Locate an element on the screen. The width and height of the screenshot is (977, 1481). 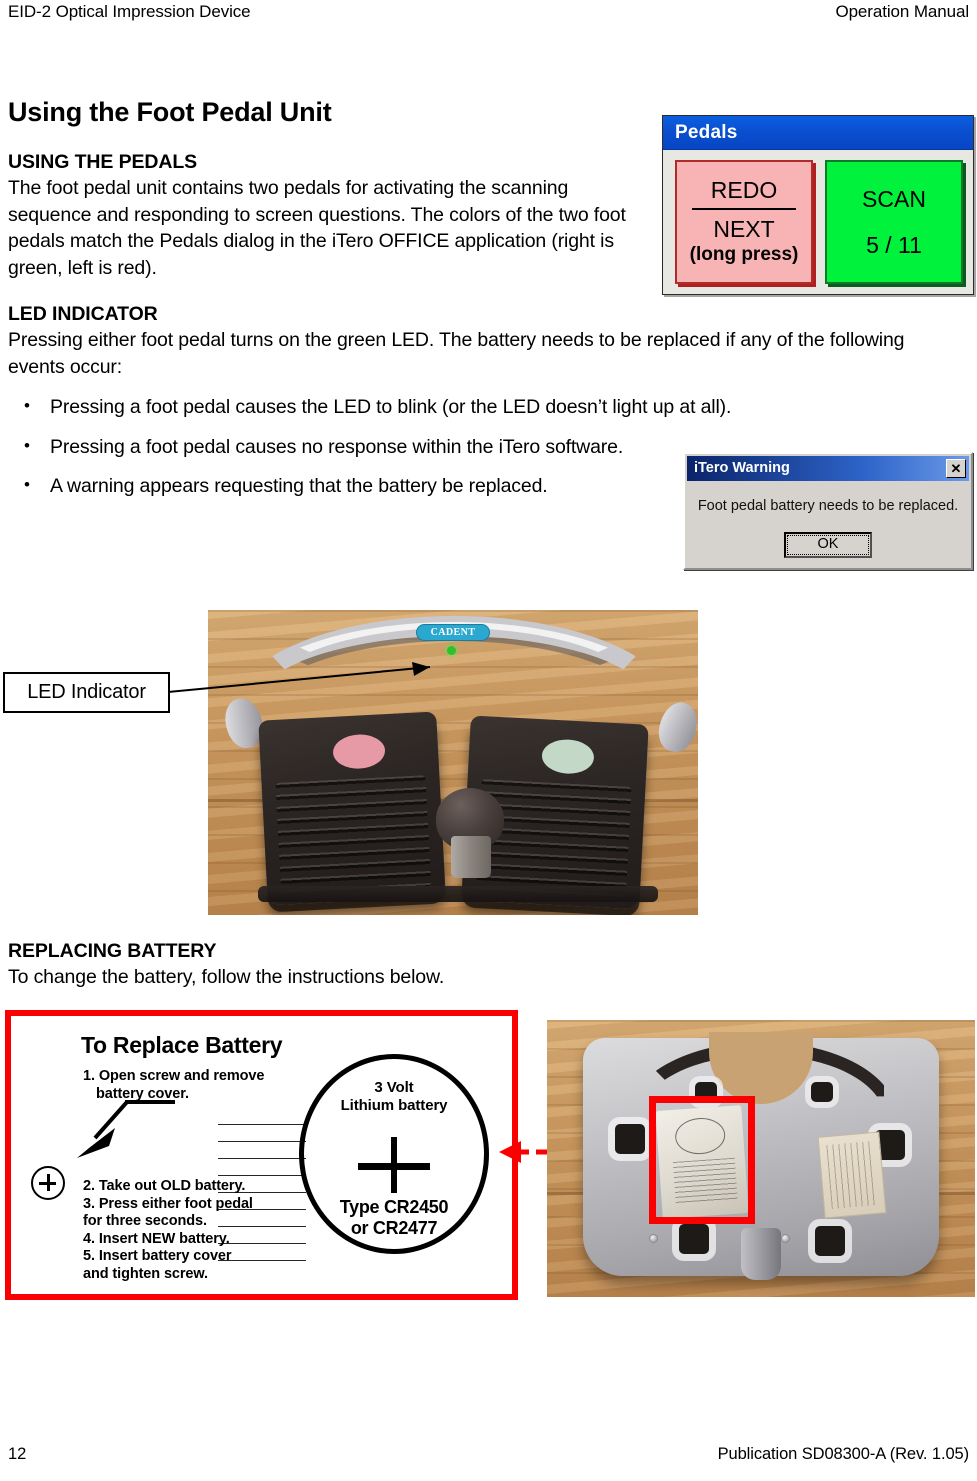
led-indicator-callout-label: LED Indicator is located at coordinates (86, 692).